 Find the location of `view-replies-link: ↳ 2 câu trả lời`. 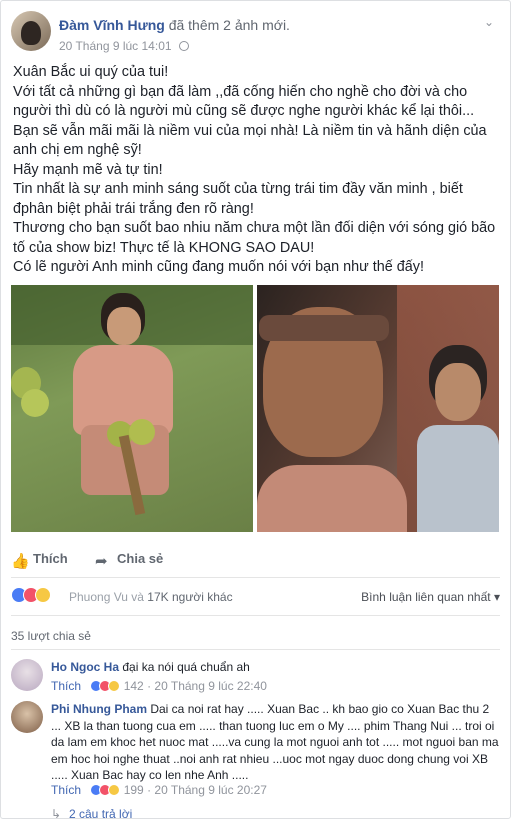

view-replies-link: ↳ 2 câu trả lời is located at coordinates (91, 813).